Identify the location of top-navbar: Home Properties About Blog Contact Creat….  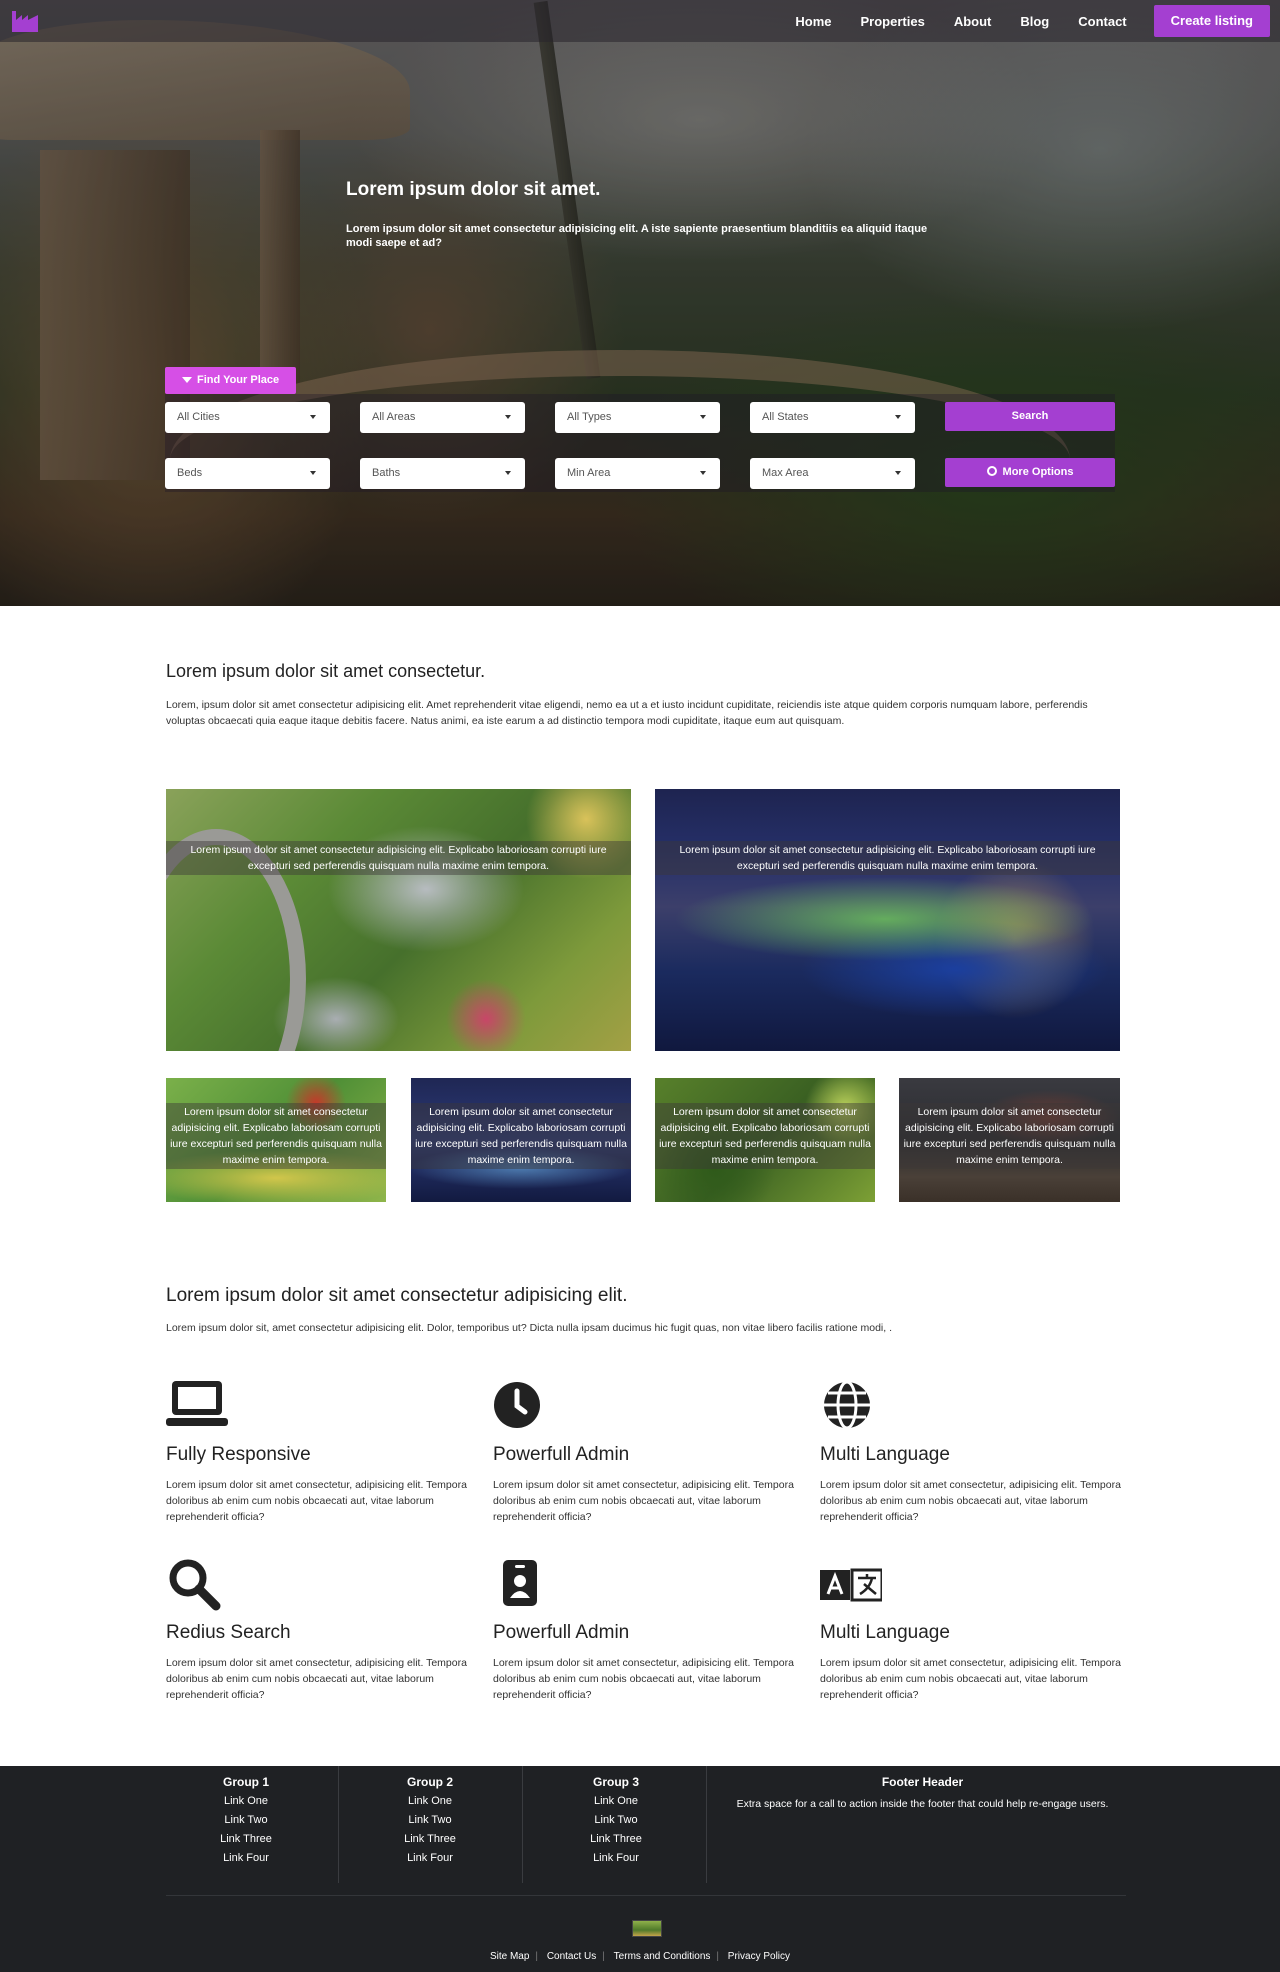
(640, 21).